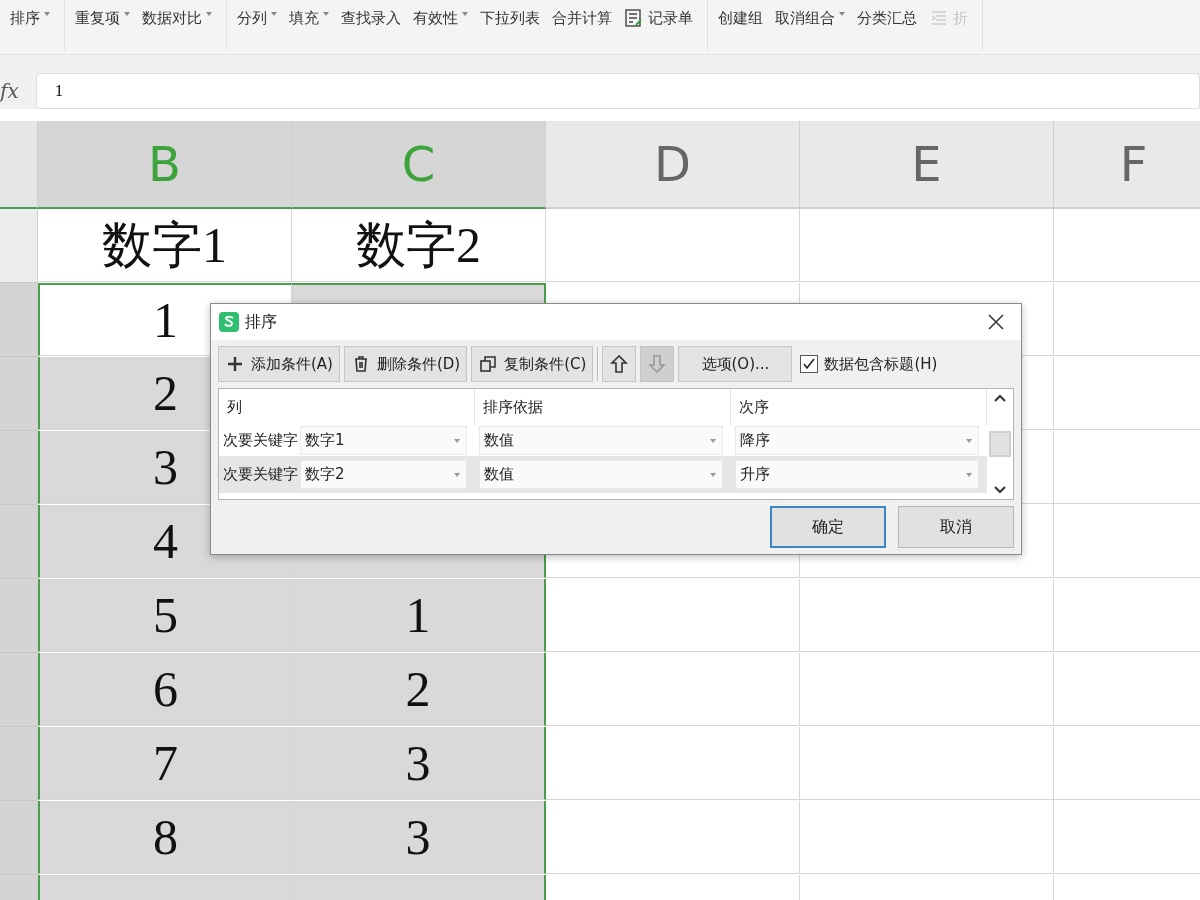  What do you see at coordinates (419, 615) in the screenshot?
I see `table-cell: 1` at bounding box center [419, 615].